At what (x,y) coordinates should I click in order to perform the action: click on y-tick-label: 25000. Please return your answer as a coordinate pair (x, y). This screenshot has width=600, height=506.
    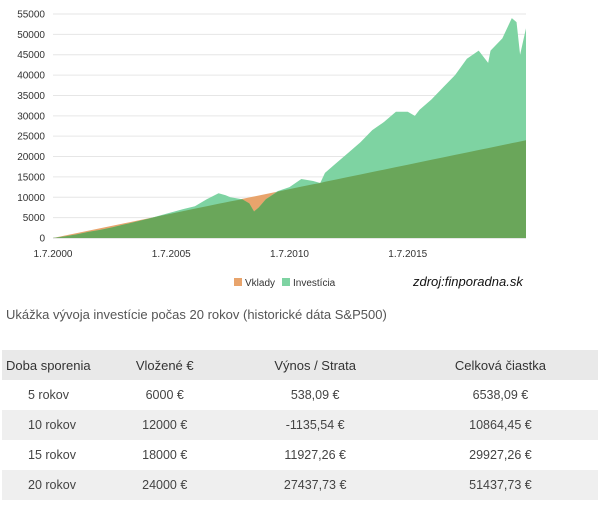
    Looking at the image, I should click on (31, 137).